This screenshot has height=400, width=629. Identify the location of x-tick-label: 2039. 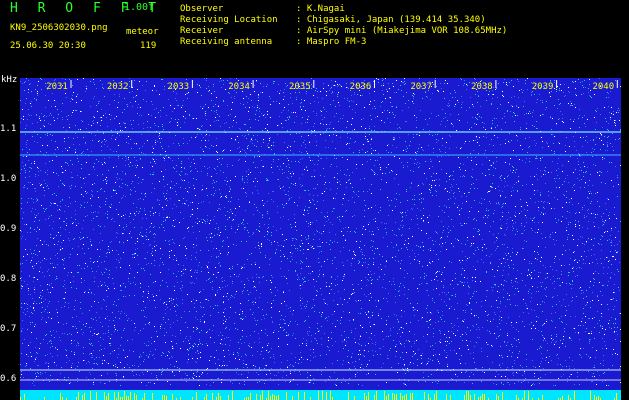
(543, 87).